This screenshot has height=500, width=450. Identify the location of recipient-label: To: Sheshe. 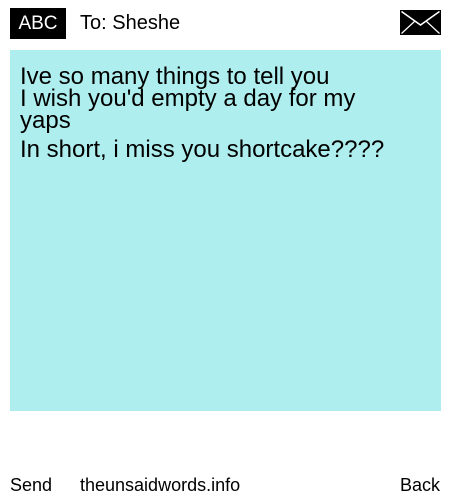
(130, 23).